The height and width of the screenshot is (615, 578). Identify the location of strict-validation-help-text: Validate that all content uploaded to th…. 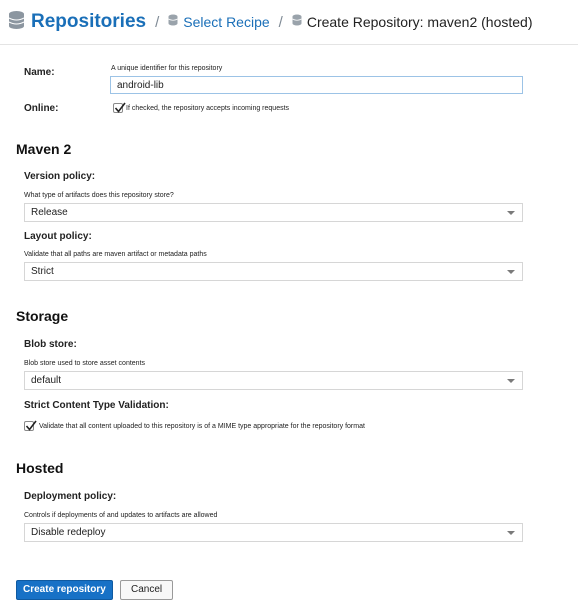
(202, 426).